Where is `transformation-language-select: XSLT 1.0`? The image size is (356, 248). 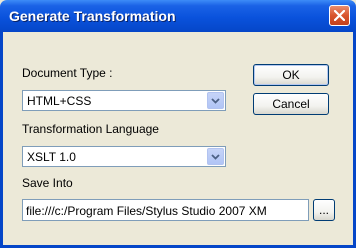
transformation-language-select: XSLT 1.0 is located at coordinates (124, 156).